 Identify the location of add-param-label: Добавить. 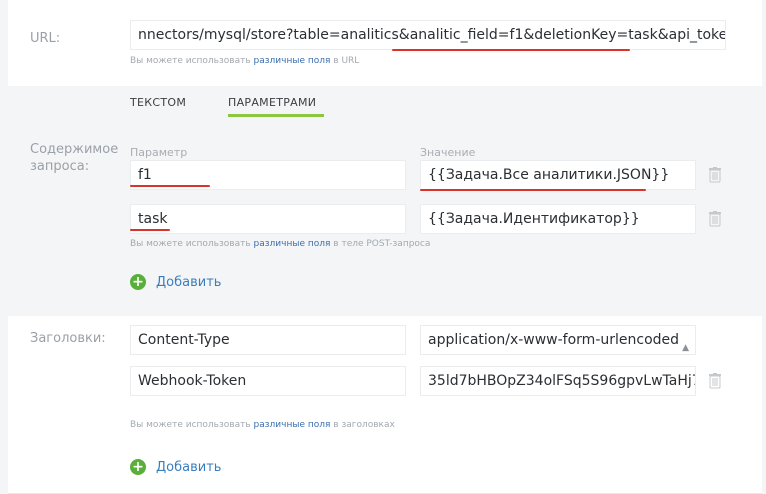
(189, 282).